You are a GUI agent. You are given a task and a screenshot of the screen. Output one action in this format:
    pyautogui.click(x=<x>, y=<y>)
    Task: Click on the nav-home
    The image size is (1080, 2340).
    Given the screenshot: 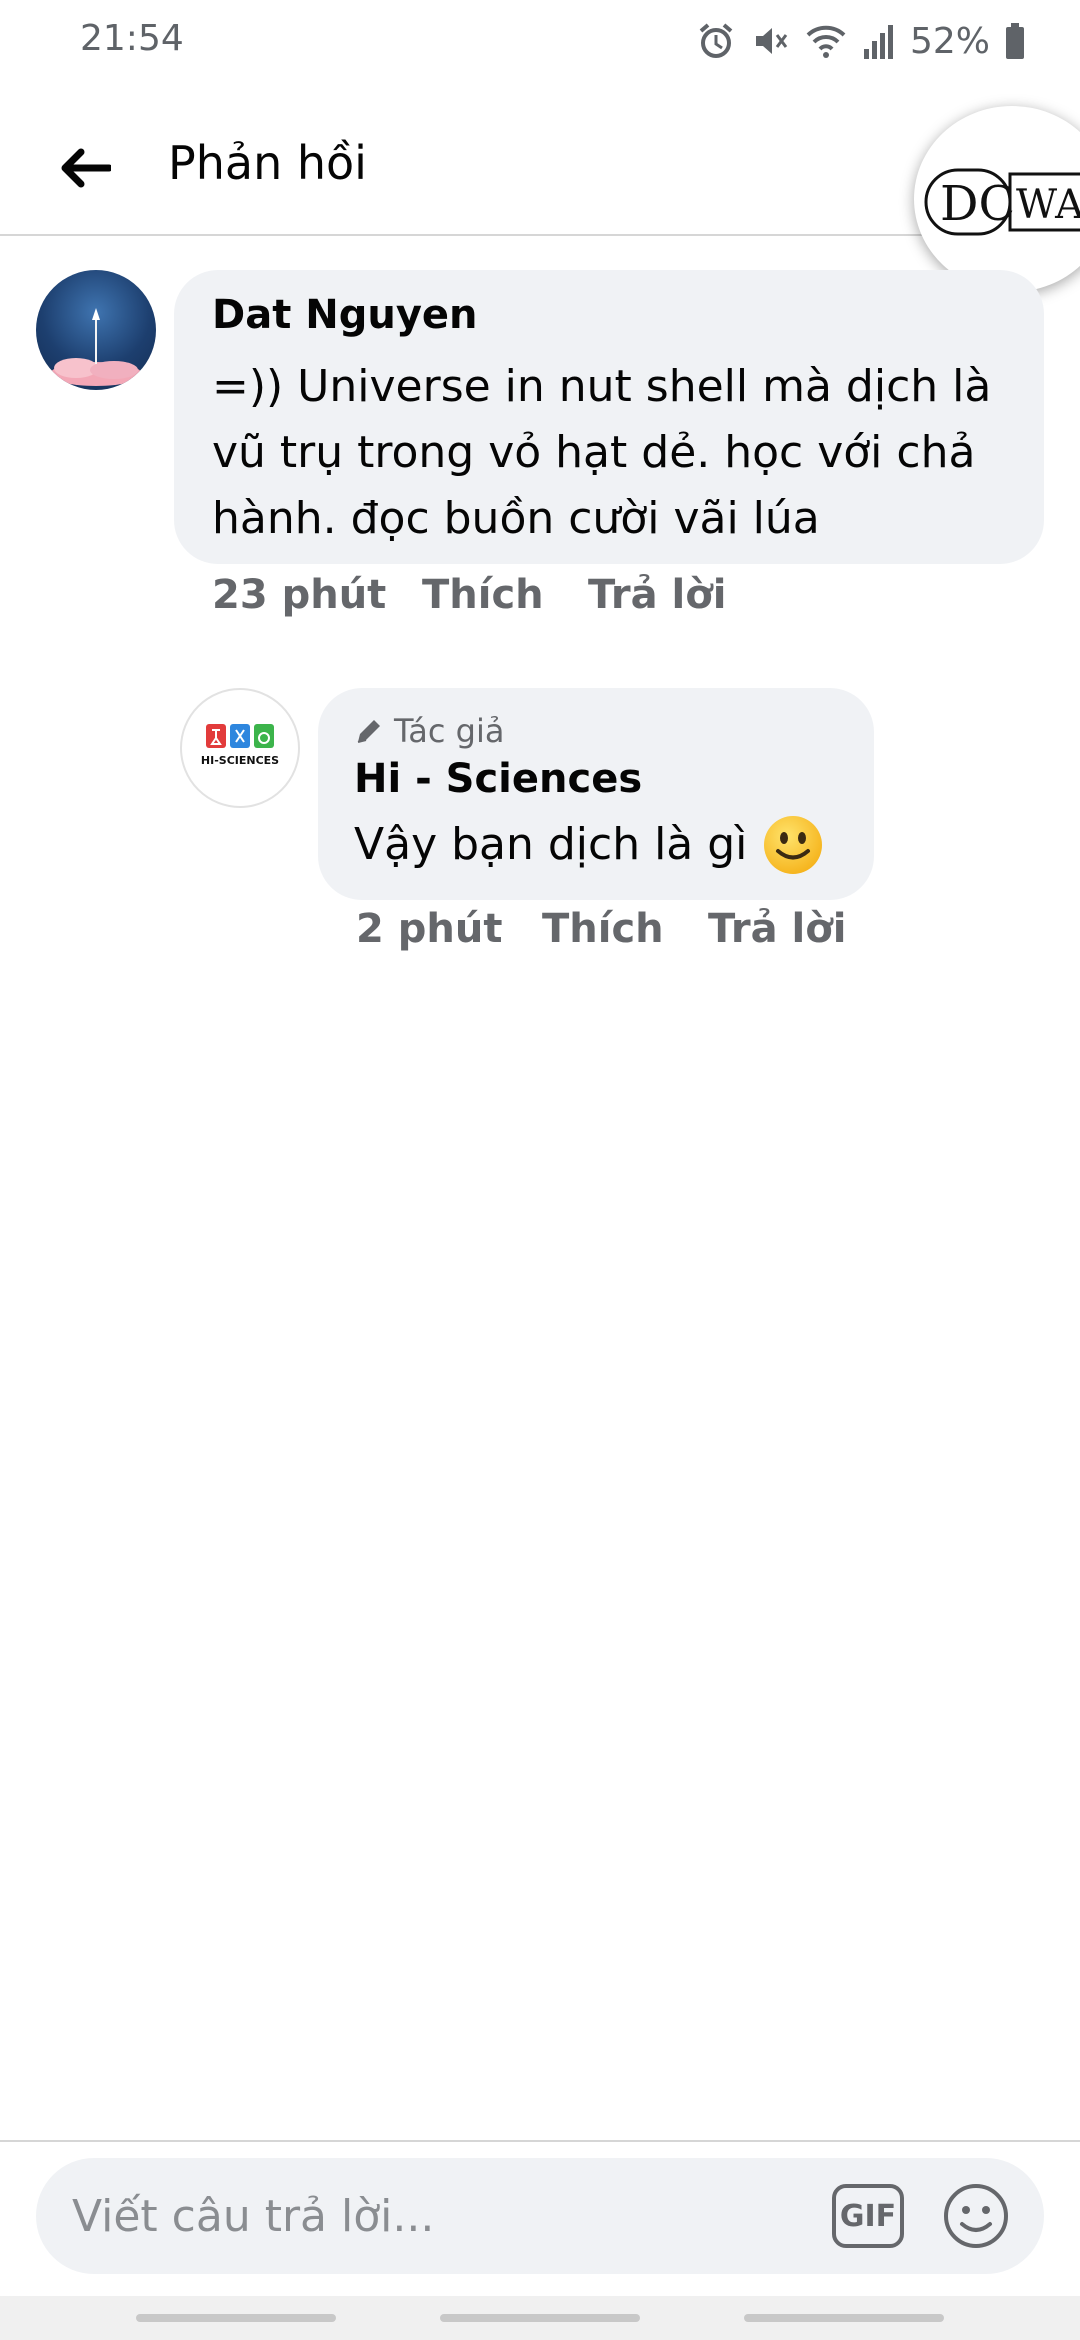 What is the action you would take?
    pyautogui.click(x=540, y=2318)
    